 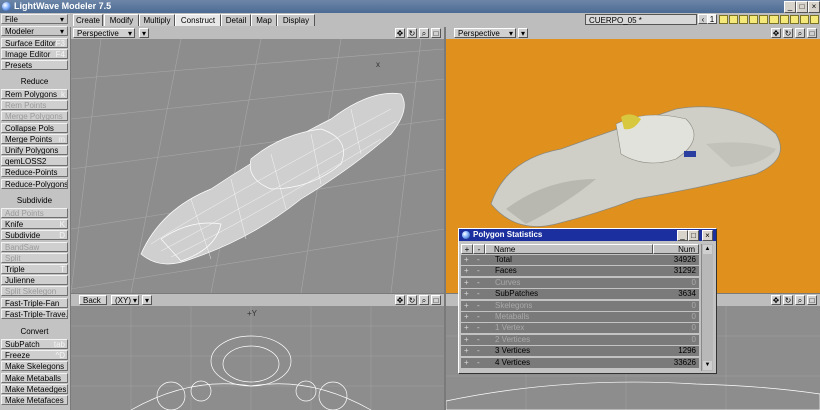 I want to click on stats-row: + - Faces 31292, so click(x=580, y=271).